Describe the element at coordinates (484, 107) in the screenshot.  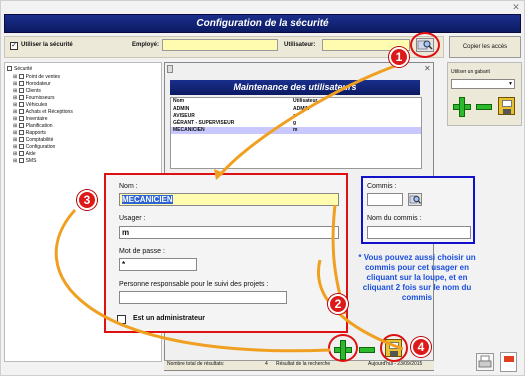
I see `remove-template-button` at that location.